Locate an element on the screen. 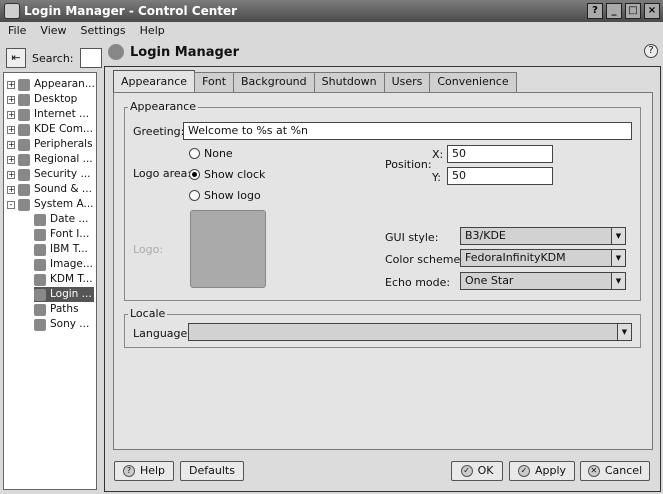 Image resolution: width=663 pixels, height=494 pixels. window-controls: ? _ □ × is located at coordinates (623, 11).